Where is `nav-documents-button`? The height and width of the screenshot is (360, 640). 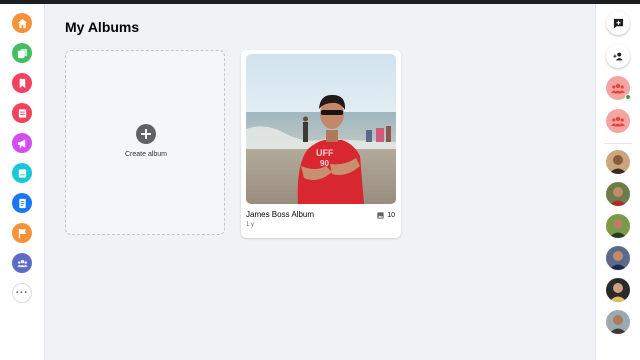 nav-documents-button is located at coordinates (22, 203).